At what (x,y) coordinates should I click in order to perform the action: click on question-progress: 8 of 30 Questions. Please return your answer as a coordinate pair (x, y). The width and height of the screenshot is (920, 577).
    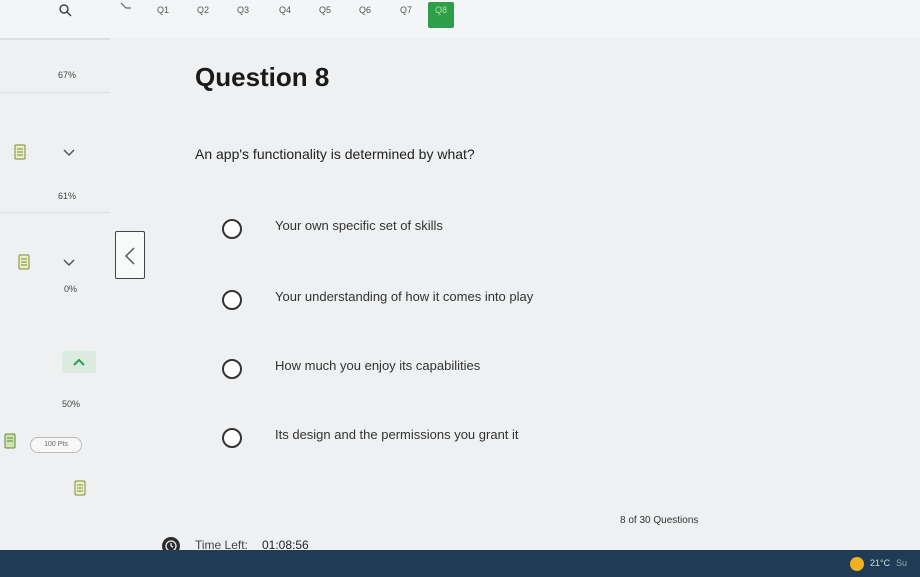
    Looking at the image, I should click on (659, 520).